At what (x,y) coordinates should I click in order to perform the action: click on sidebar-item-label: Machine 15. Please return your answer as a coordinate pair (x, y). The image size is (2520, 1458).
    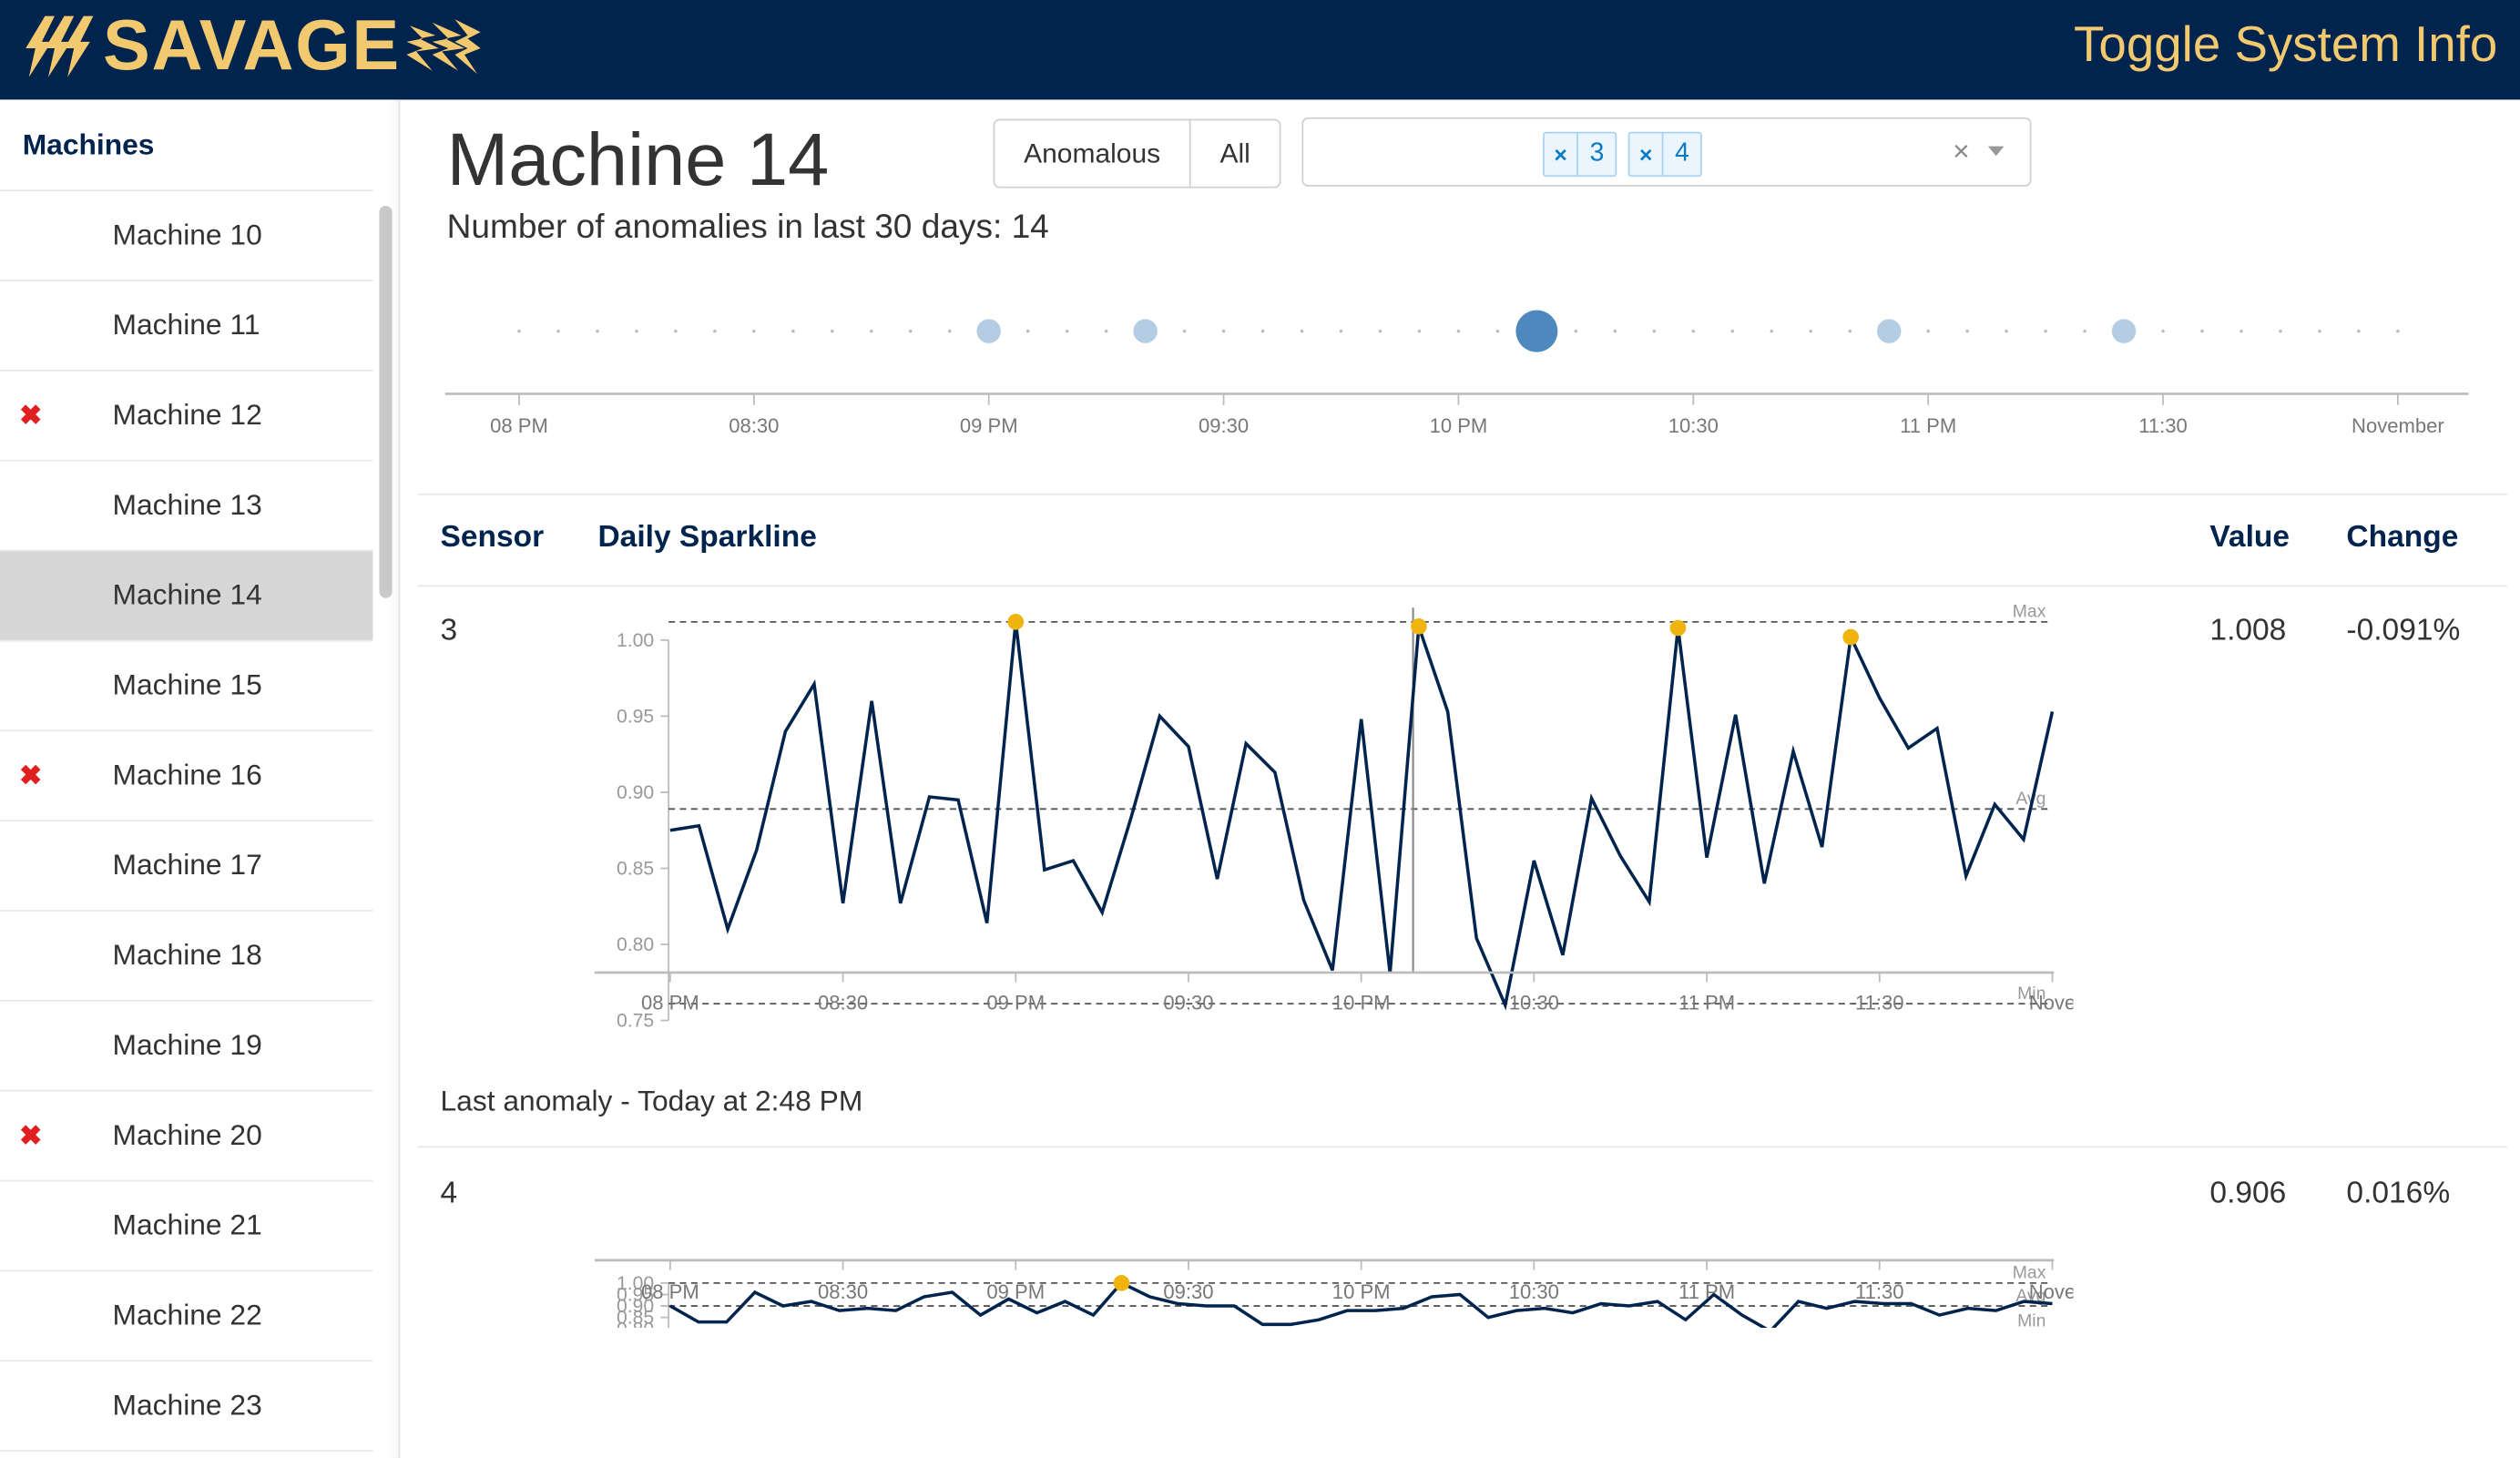
    Looking at the image, I should click on (187, 684).